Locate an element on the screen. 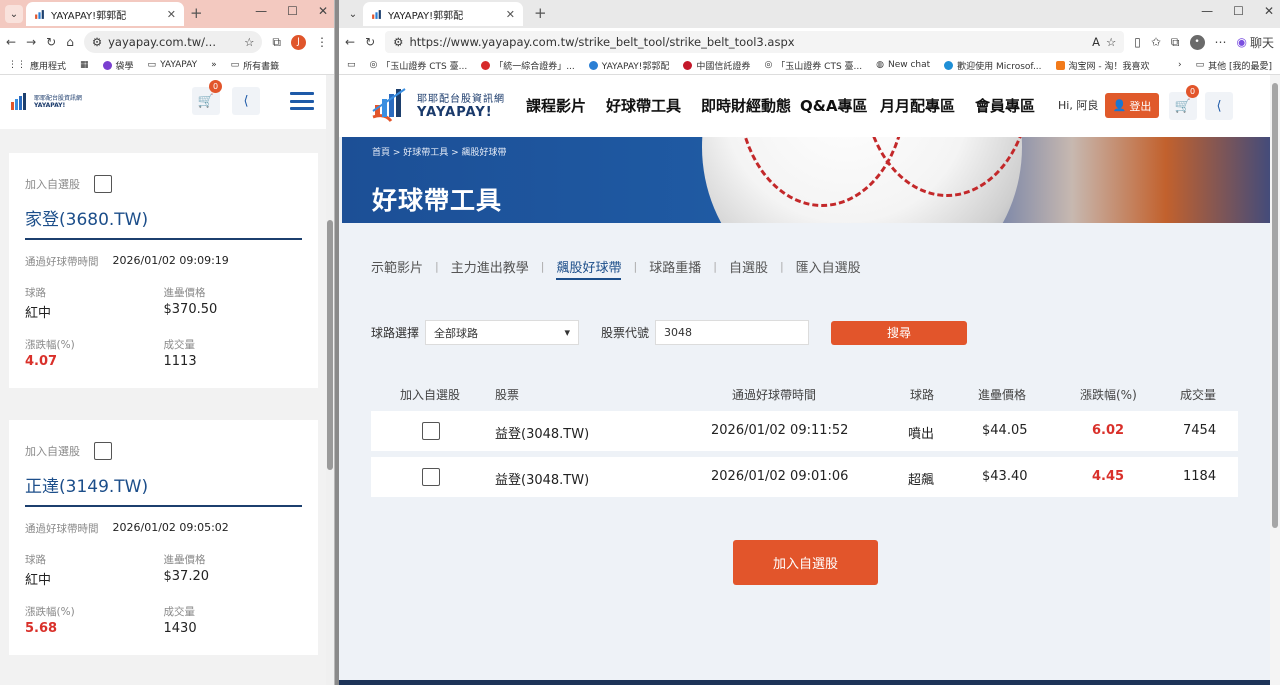  copilot-chat-button: ◉ 聊天 is located at coordinates (1256, 42).